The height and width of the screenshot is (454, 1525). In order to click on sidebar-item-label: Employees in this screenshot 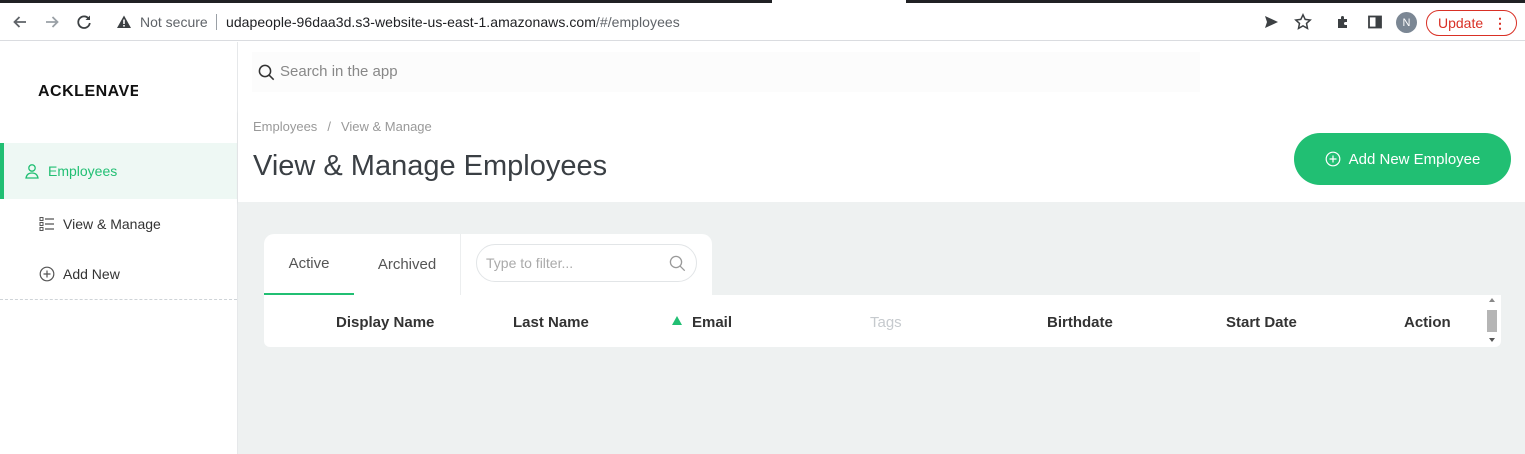, I will do `click(83, 171)`.